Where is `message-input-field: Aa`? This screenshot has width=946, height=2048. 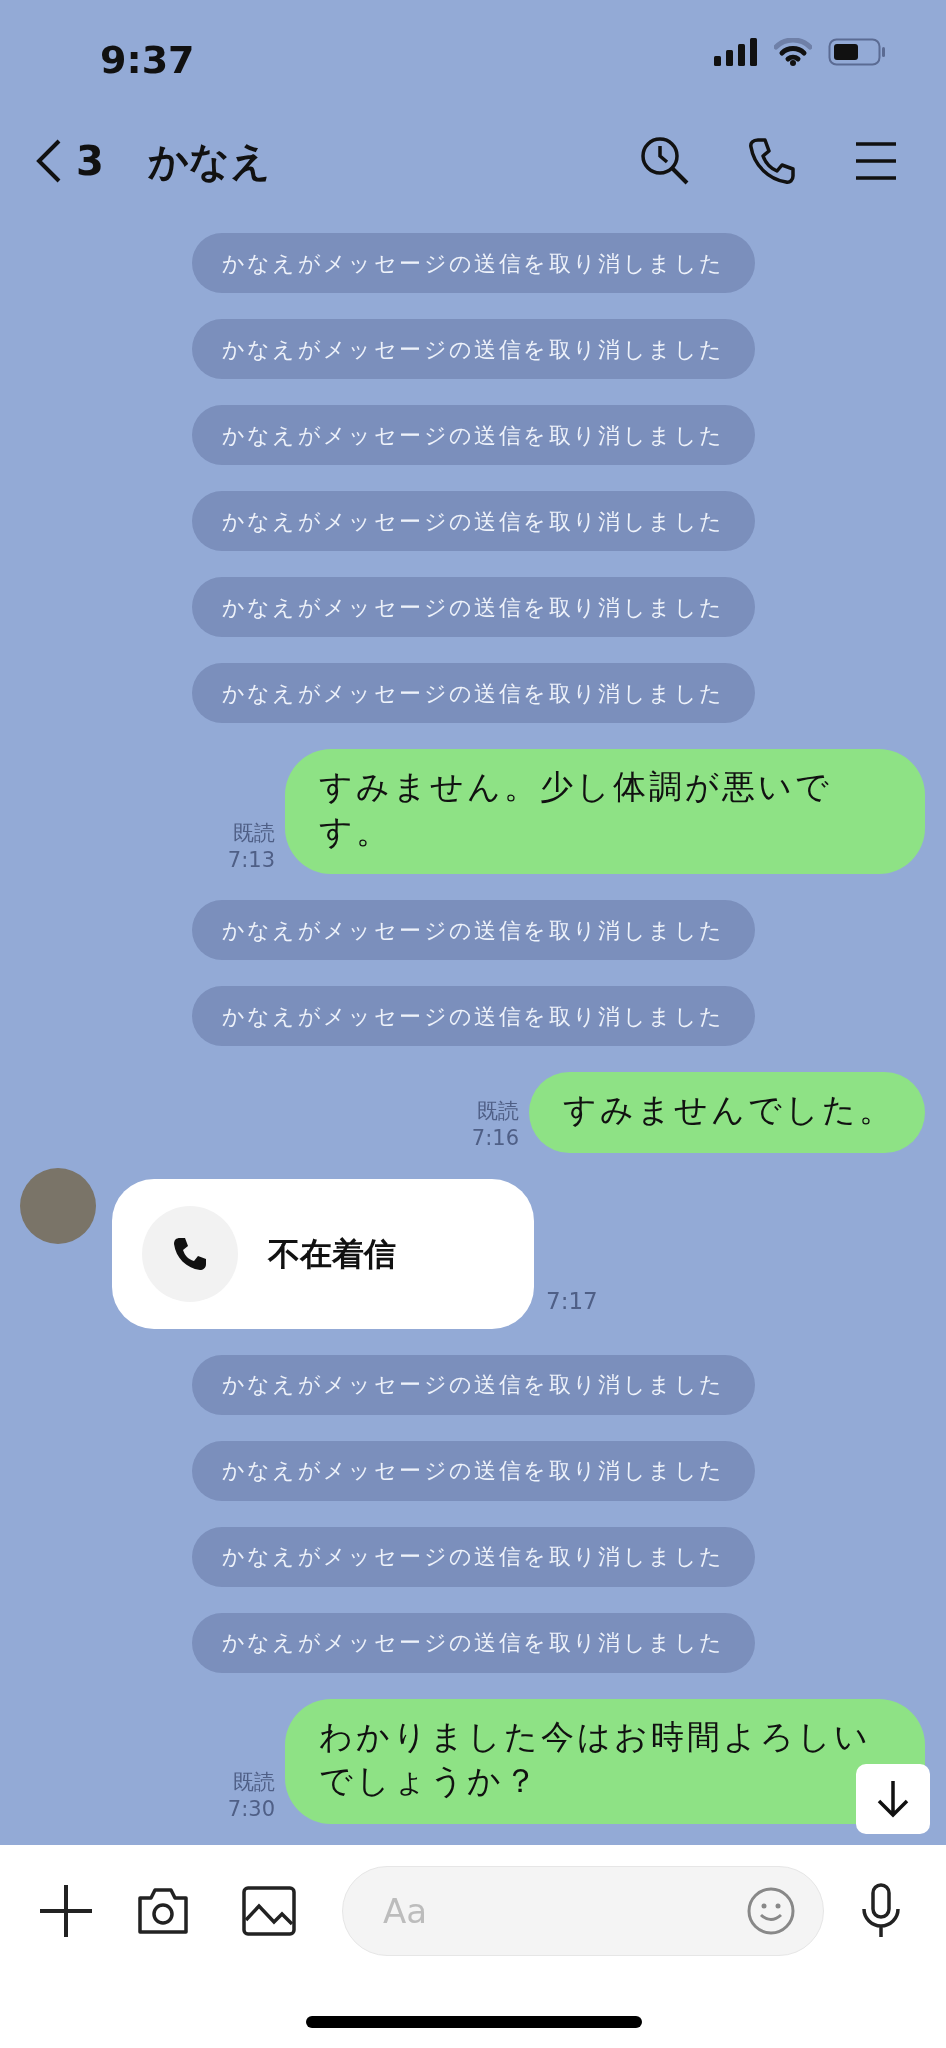 message-input-field: Aa is located at coordinates (583, 1911).